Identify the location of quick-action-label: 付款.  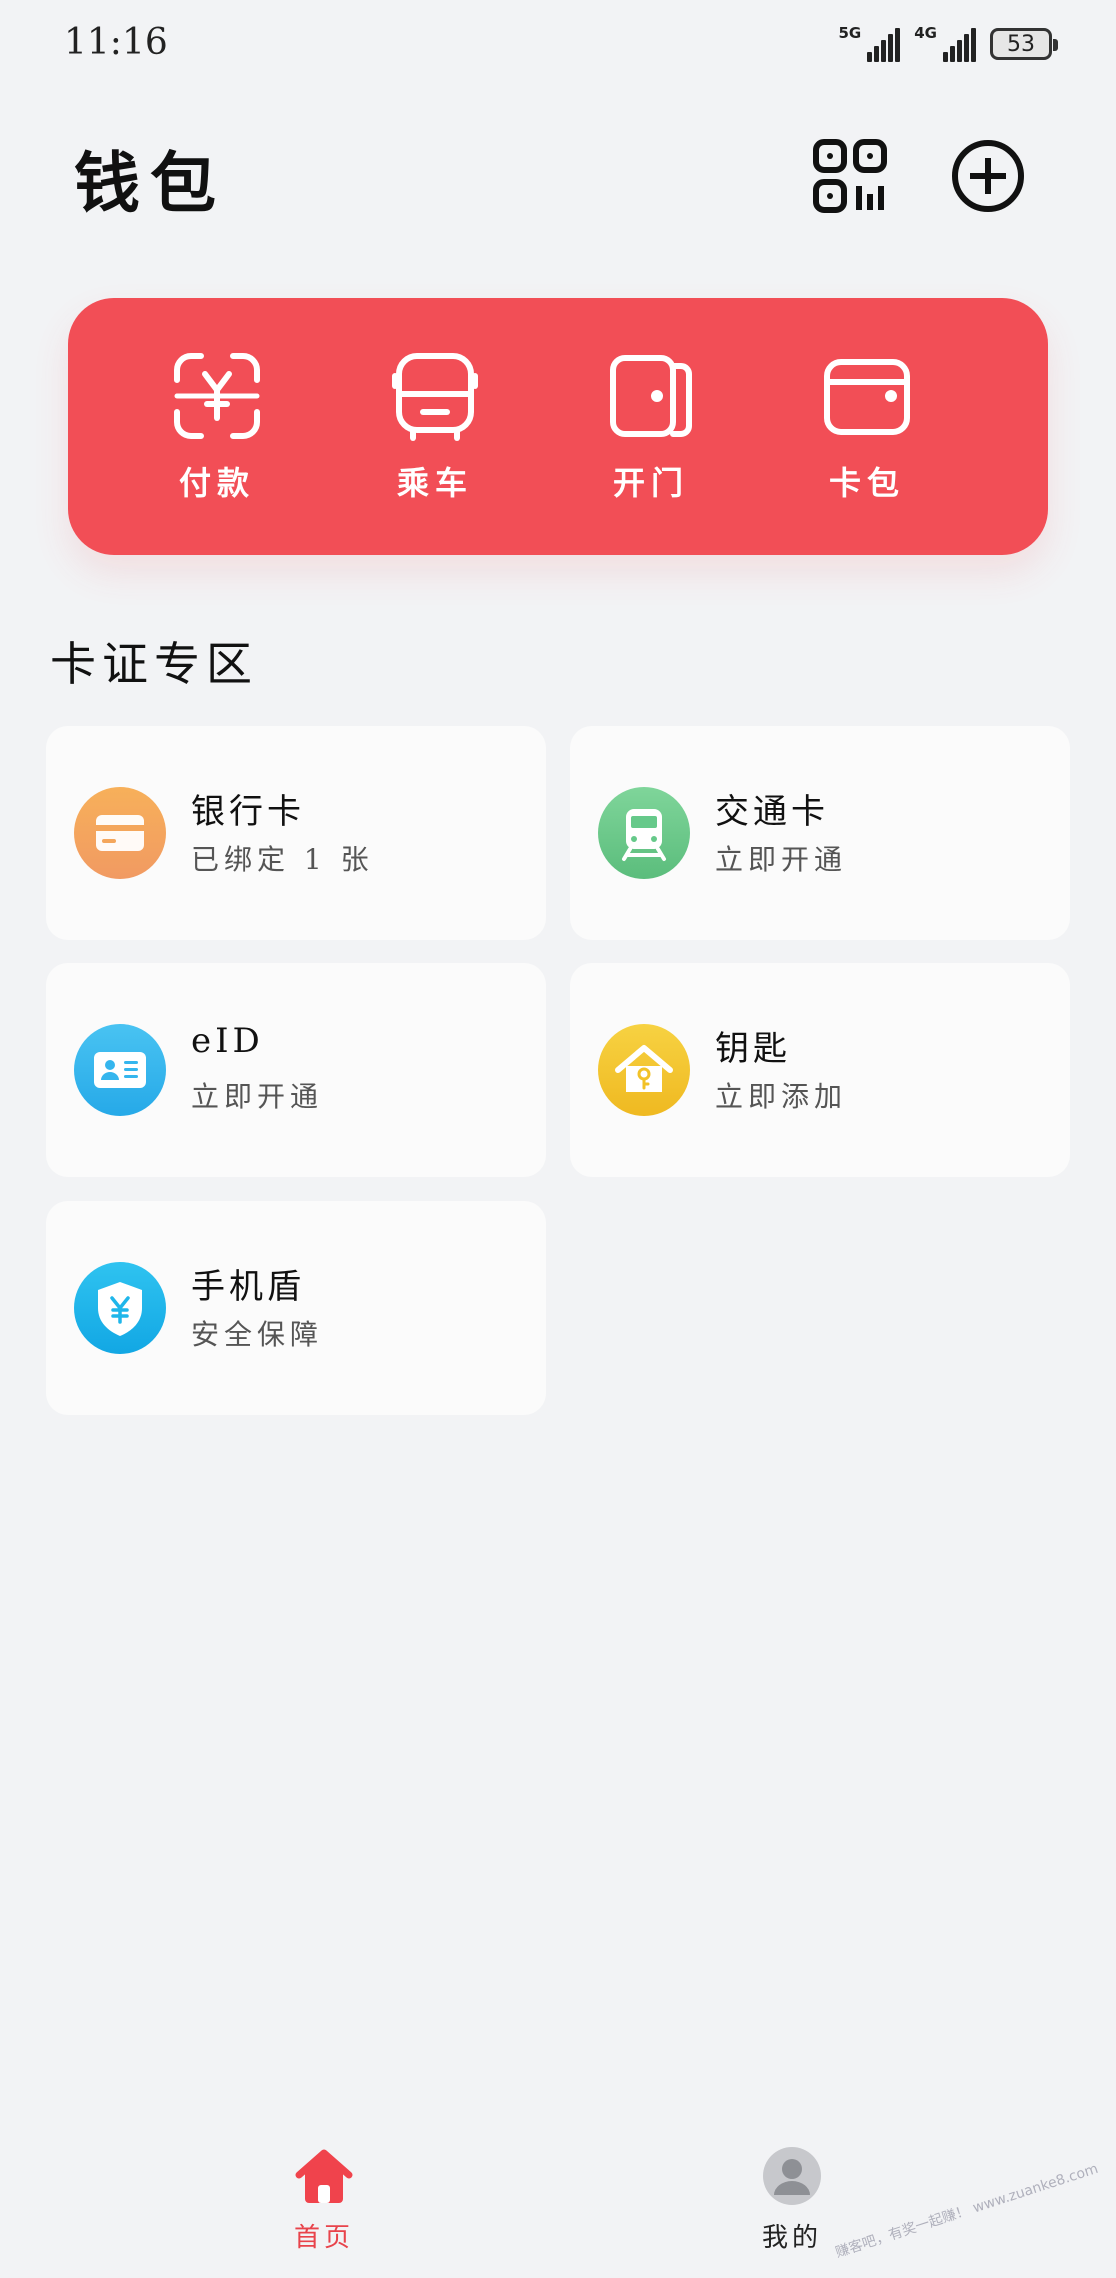
(216, 483).